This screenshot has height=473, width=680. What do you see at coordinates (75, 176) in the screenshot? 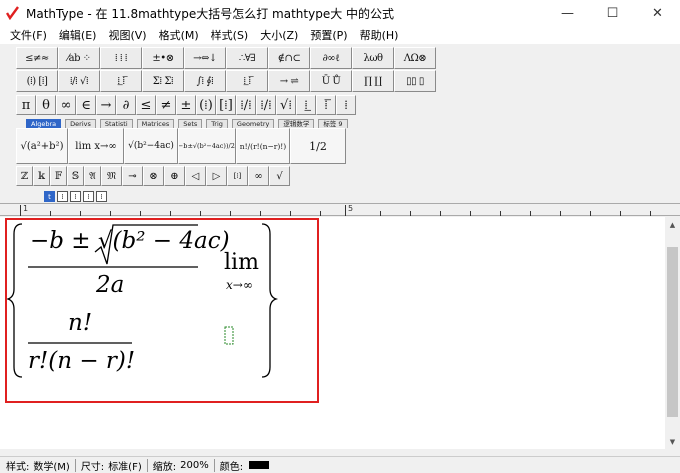
I see `user-symbol-4: 𝕊` at bounding box center [75, 176].